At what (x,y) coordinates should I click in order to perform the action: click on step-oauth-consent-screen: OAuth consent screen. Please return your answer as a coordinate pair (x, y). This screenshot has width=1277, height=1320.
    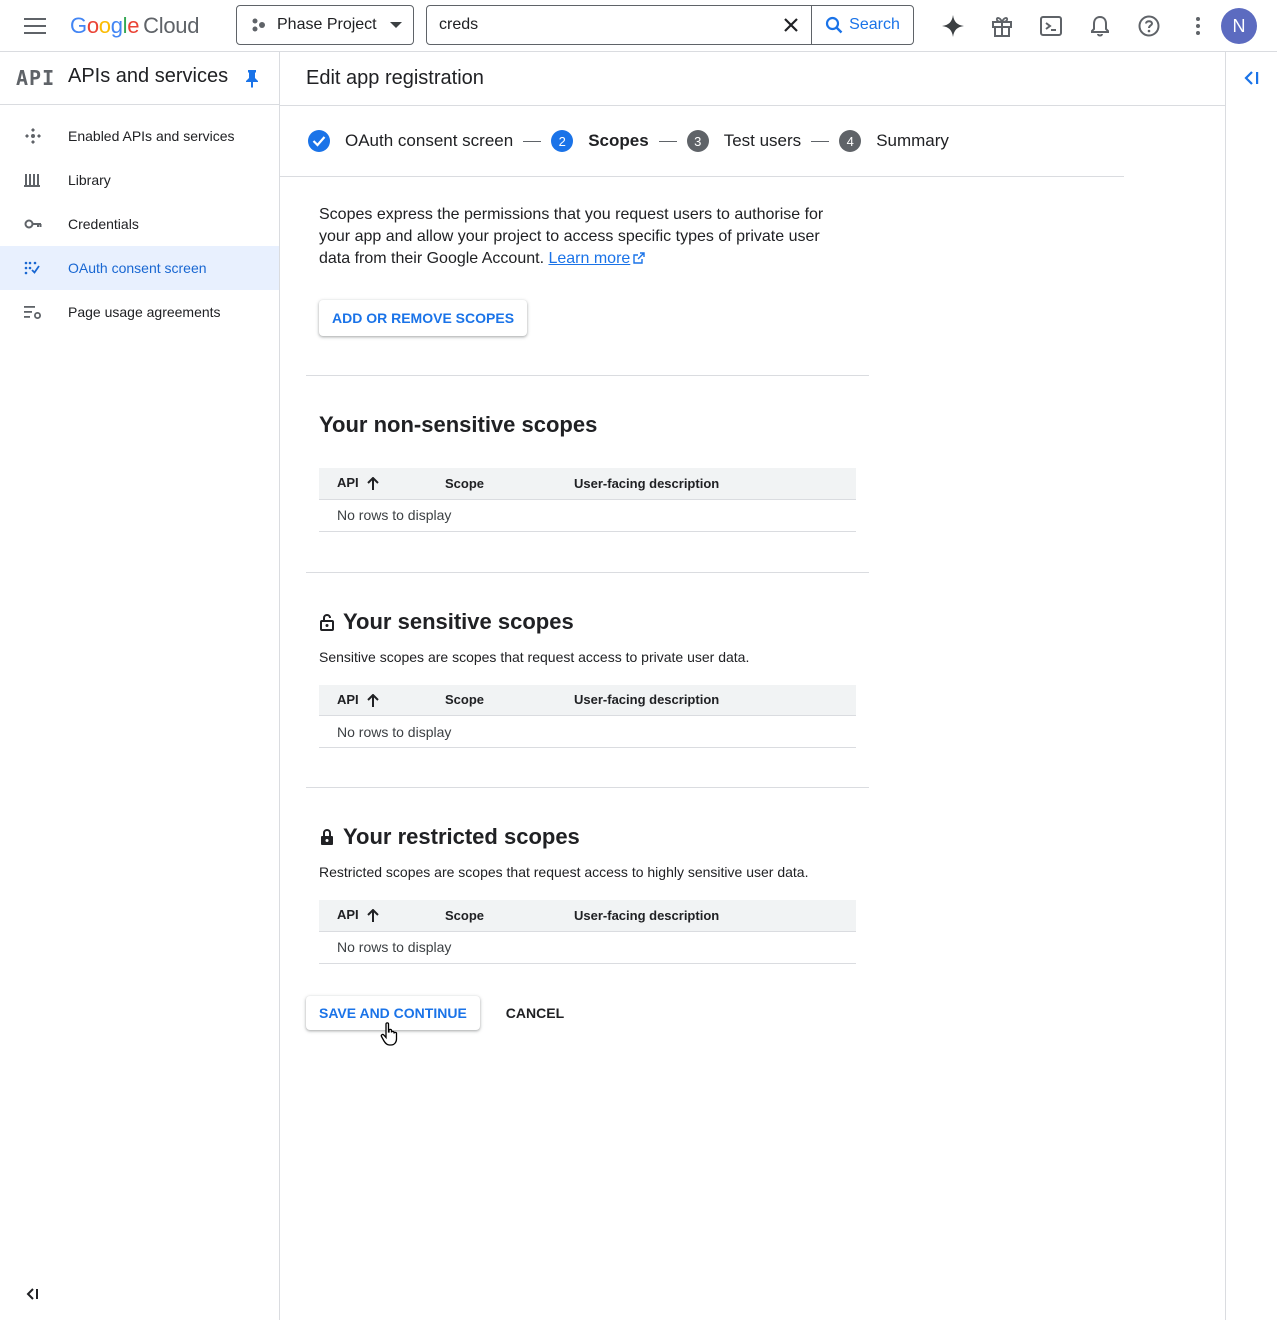
    Looking at the image, I should click on (410, 141).